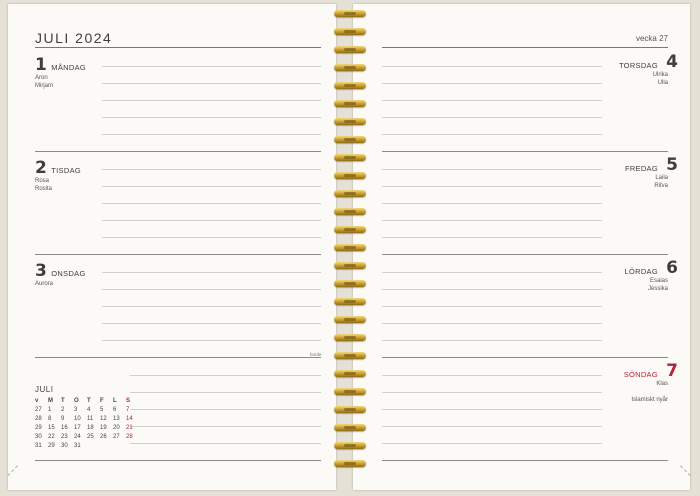 This screenshot has width=700, height=496. Describe the element at coordinates (660, 79) in the screenshot. I see `name-days-thursday: Ulrika Ulla` at that location.